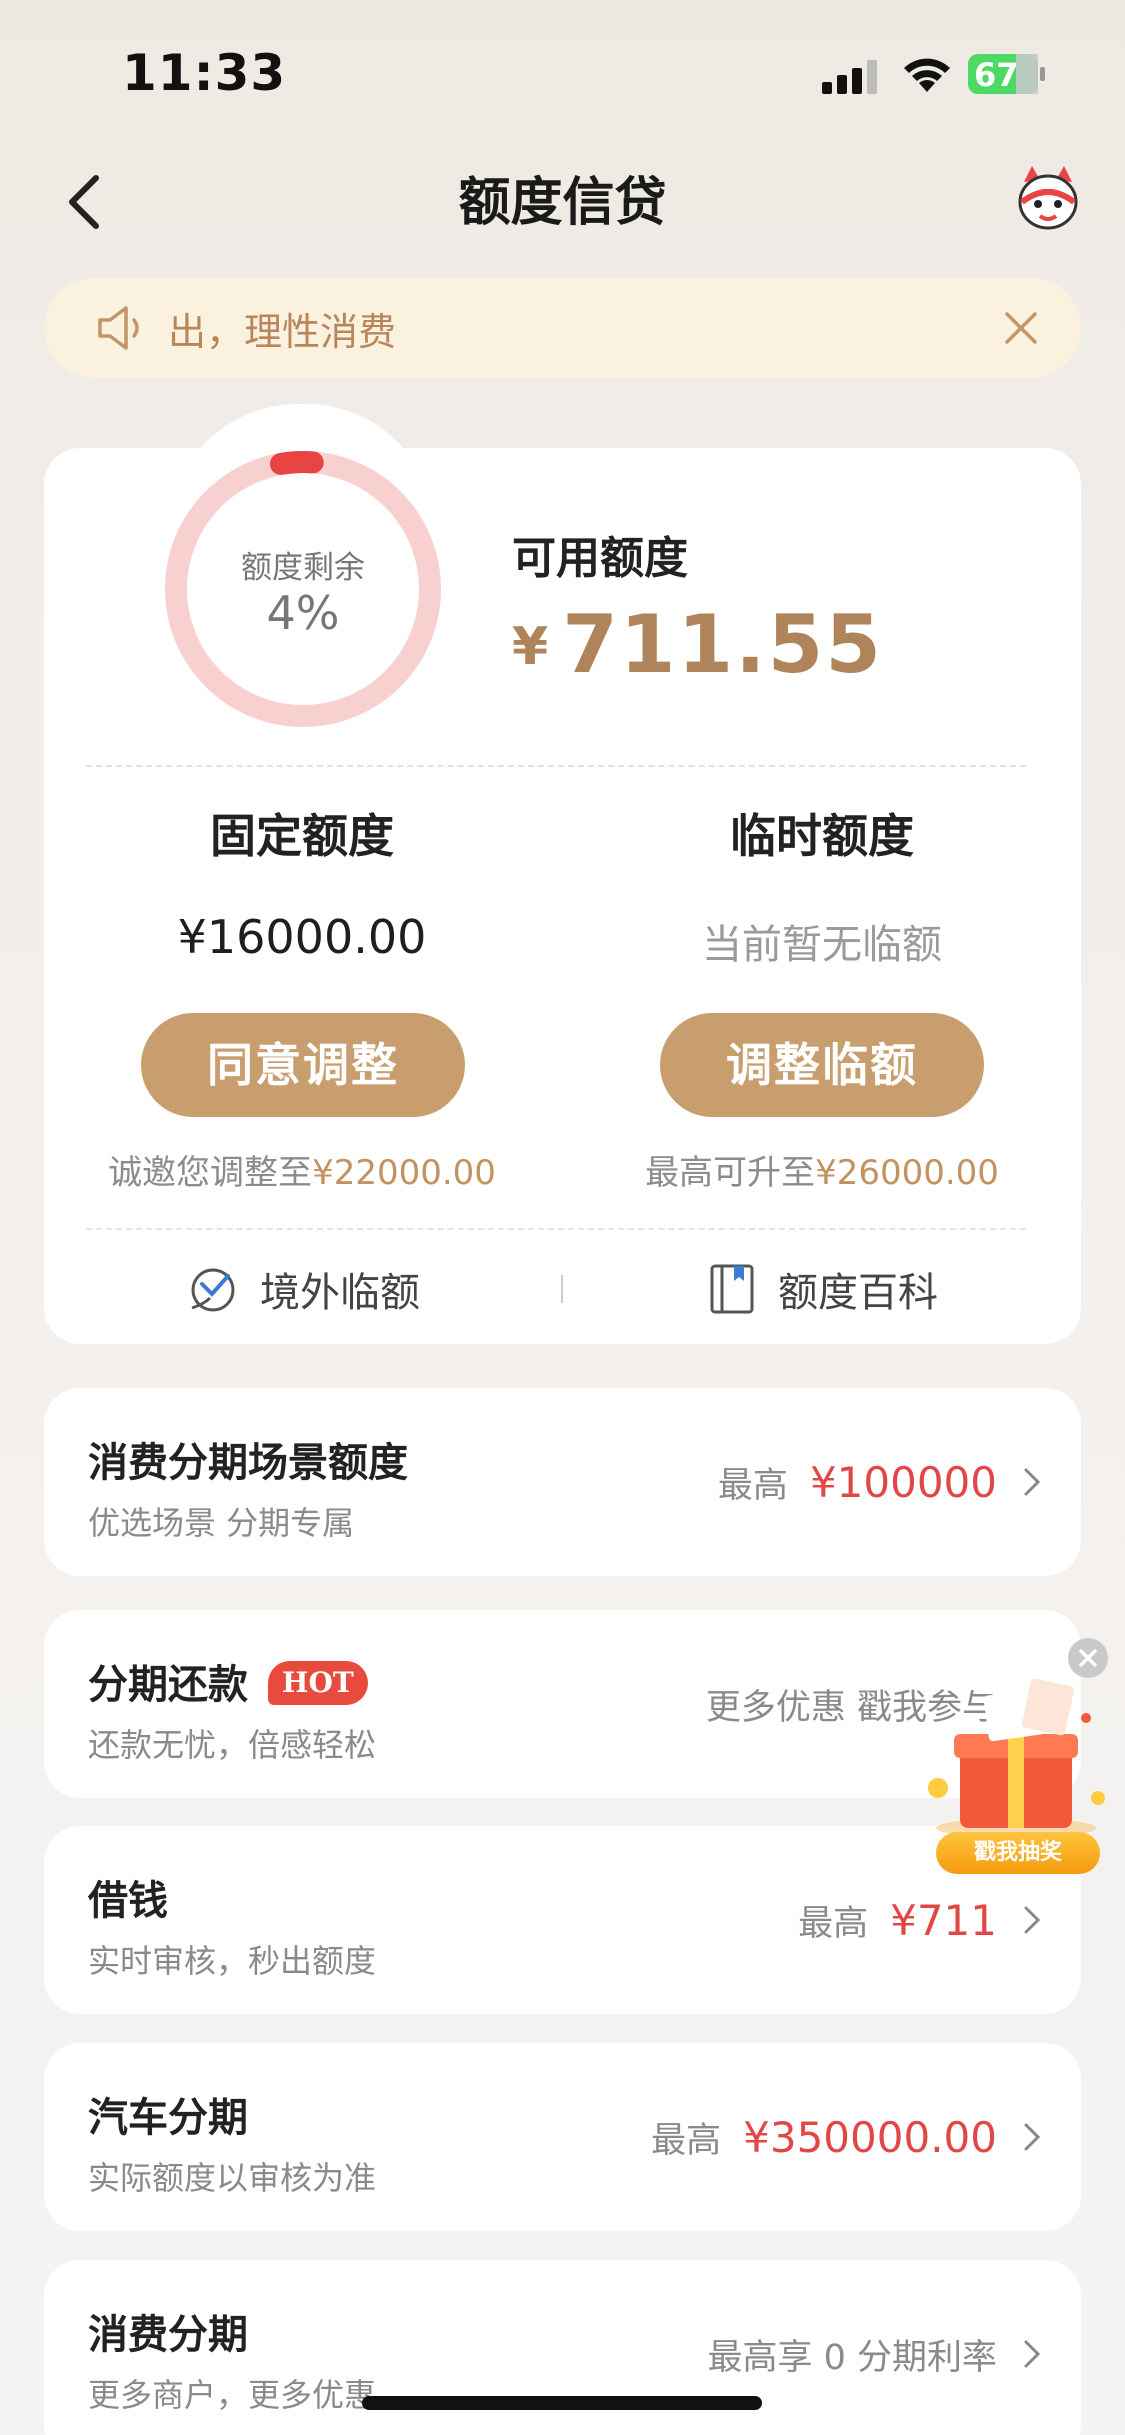 The height and width of the screenshot is (2435, 1125). I want to click on temp-limit-title-wrap: 临时额度, so click(822, 833).